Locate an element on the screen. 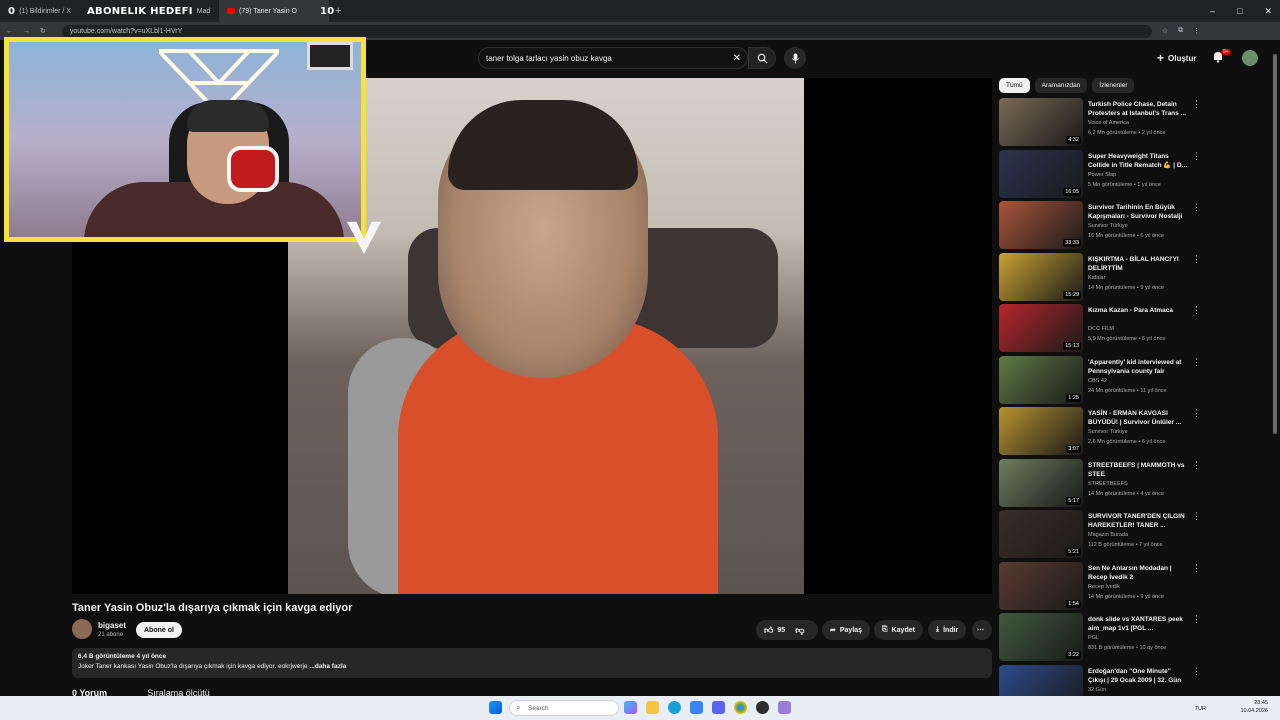  video-thumbnail: 5:17 is located at coordinates (1041, 482).